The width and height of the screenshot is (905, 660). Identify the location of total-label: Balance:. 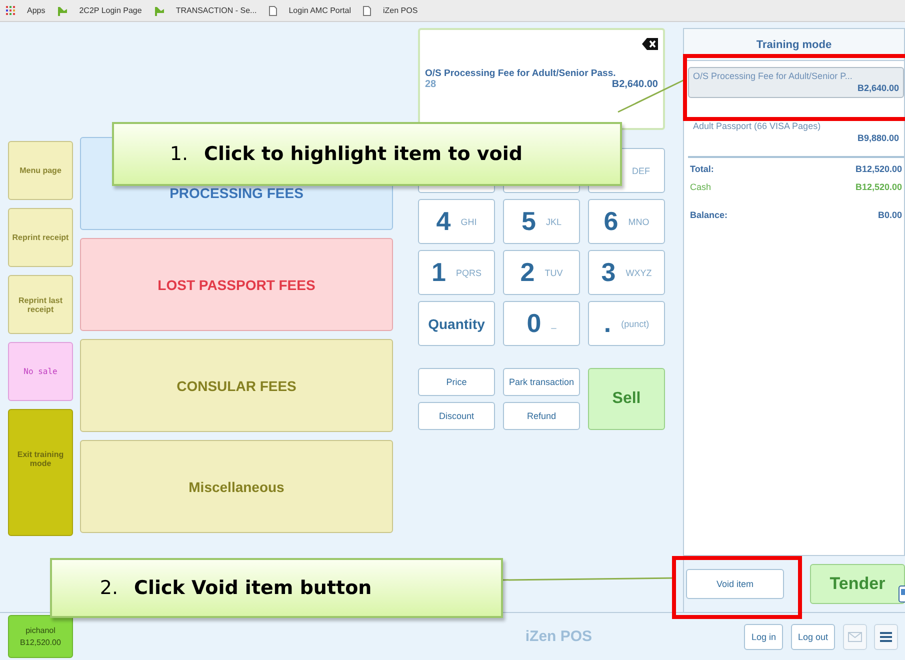
(709, 215).